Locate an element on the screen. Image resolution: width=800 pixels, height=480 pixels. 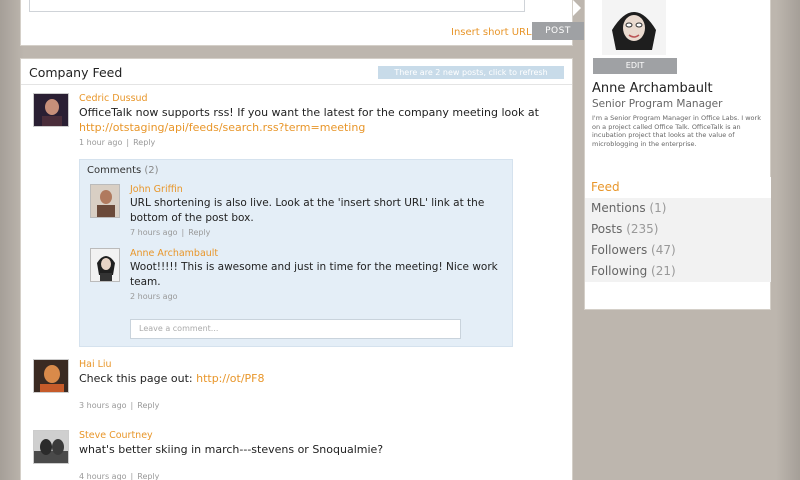
post-author: Cedric Dussud is located at coordinates (314, 99).